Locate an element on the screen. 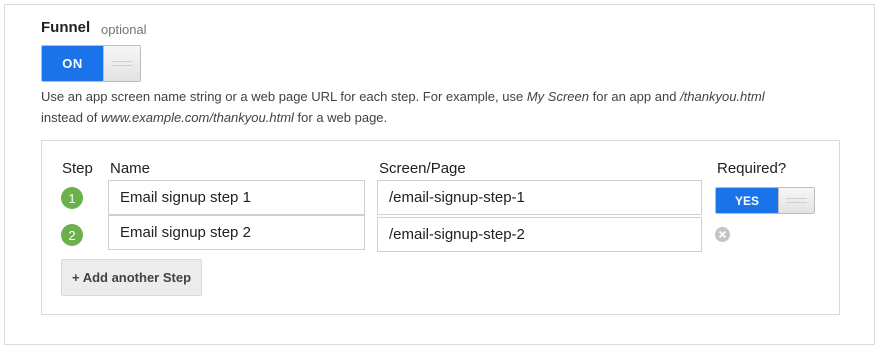  close-circle-icon is located at coordinates (722, 234).